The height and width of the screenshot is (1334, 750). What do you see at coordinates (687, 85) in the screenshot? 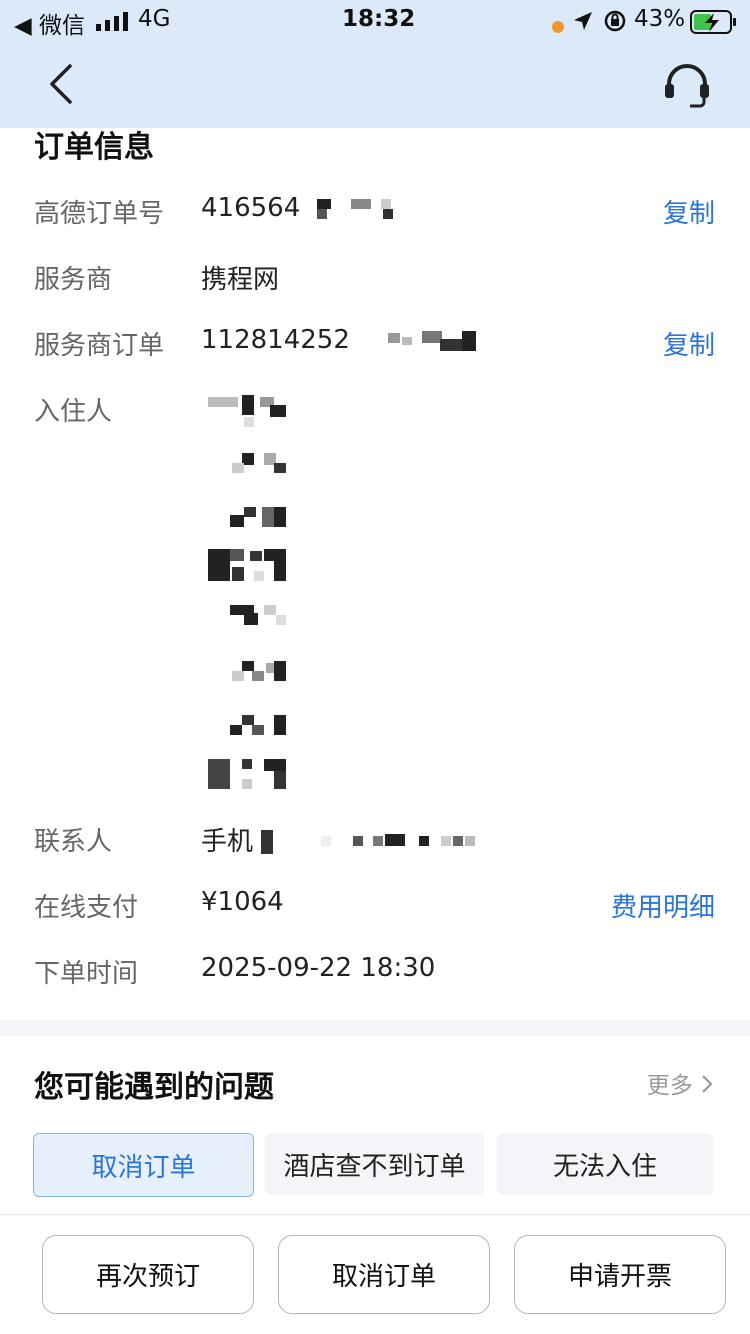
I see `customer-service-headset-icon` at bounding box center [687, 85].